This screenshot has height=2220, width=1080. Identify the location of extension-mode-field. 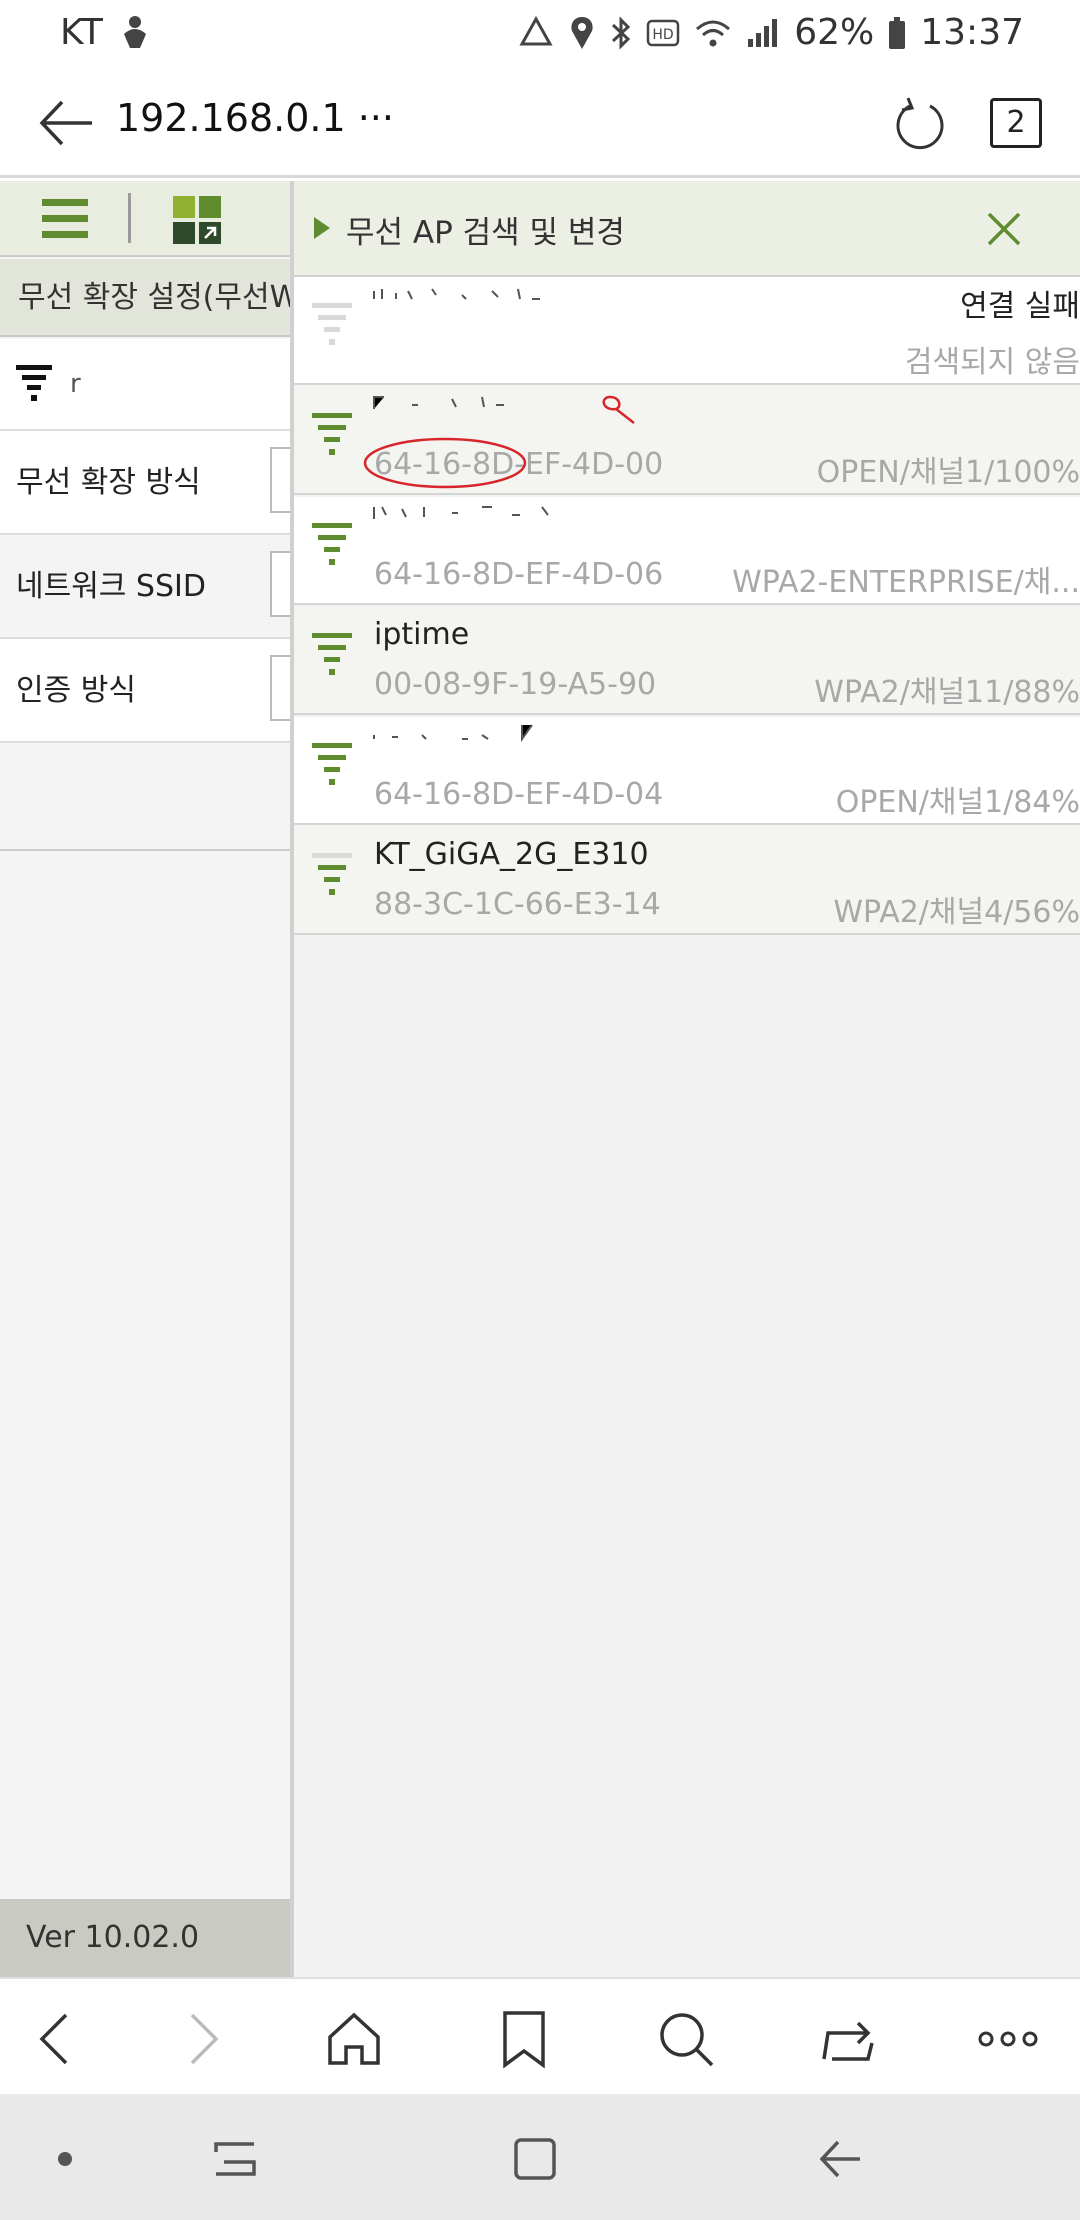
(281, 480).